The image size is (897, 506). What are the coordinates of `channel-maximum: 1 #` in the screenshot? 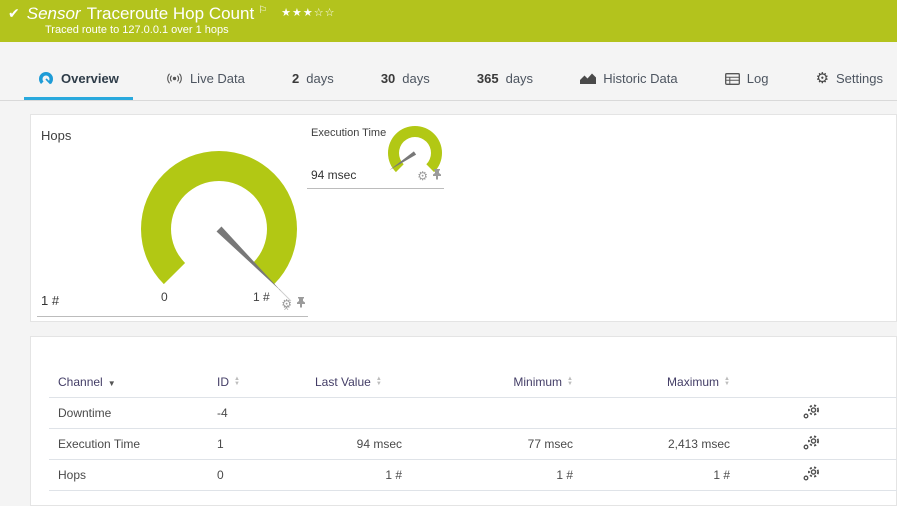 It's located at (651, 475).